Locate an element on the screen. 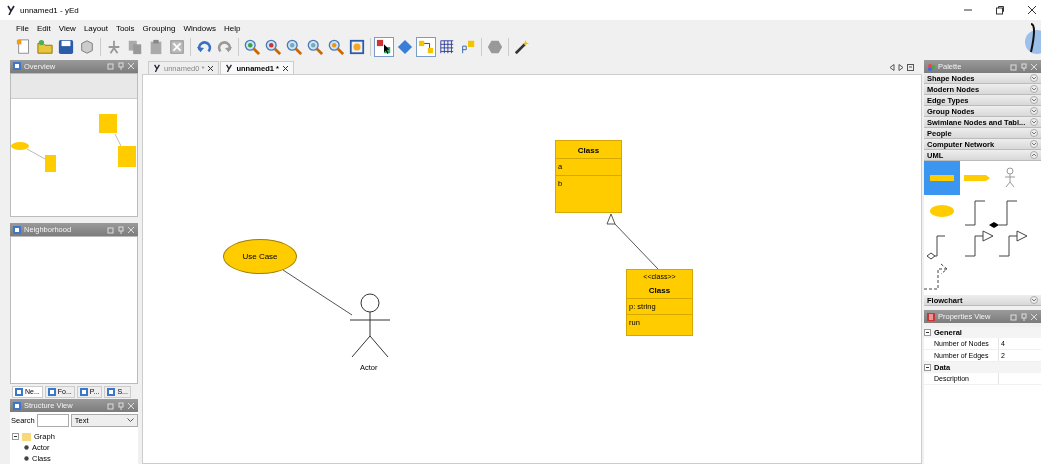 The image size is (1041, 464). restore-icon is located at coordinates (1000, 10).